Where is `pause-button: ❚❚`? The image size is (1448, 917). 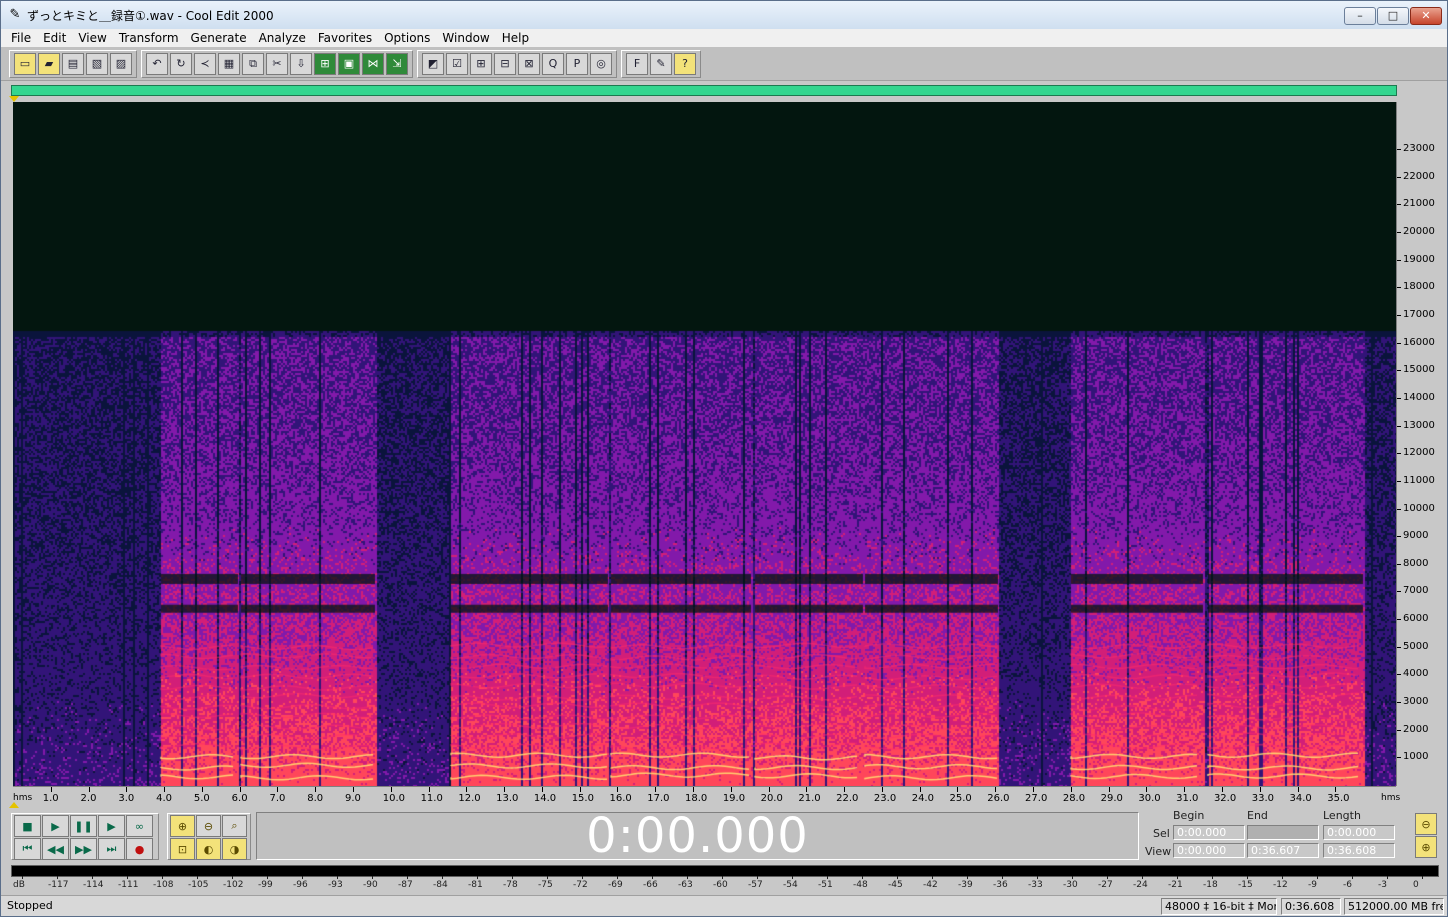 pause-button: ❚❚ is located at coordinates (83, 826).